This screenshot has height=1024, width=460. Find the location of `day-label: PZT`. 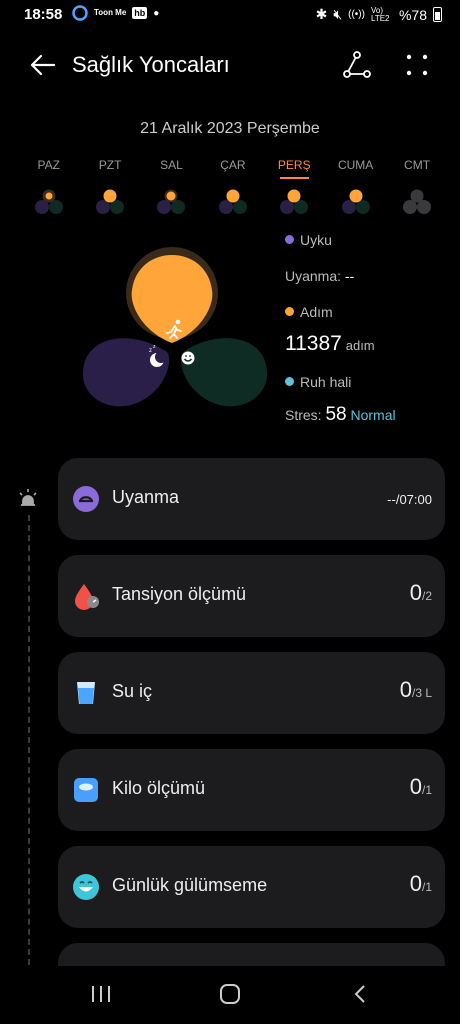

day-label: PZT is located at coordinates (110, 165).